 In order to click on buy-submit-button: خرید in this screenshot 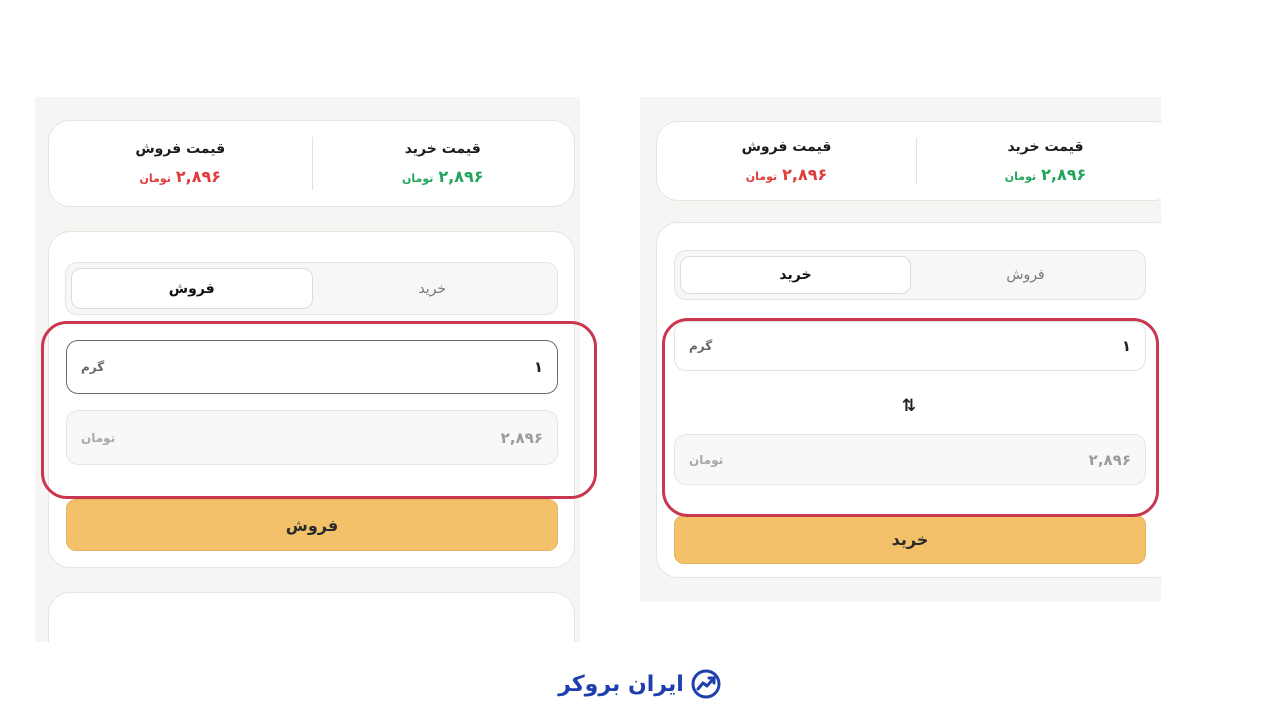, I will do `click(910, 539)`.